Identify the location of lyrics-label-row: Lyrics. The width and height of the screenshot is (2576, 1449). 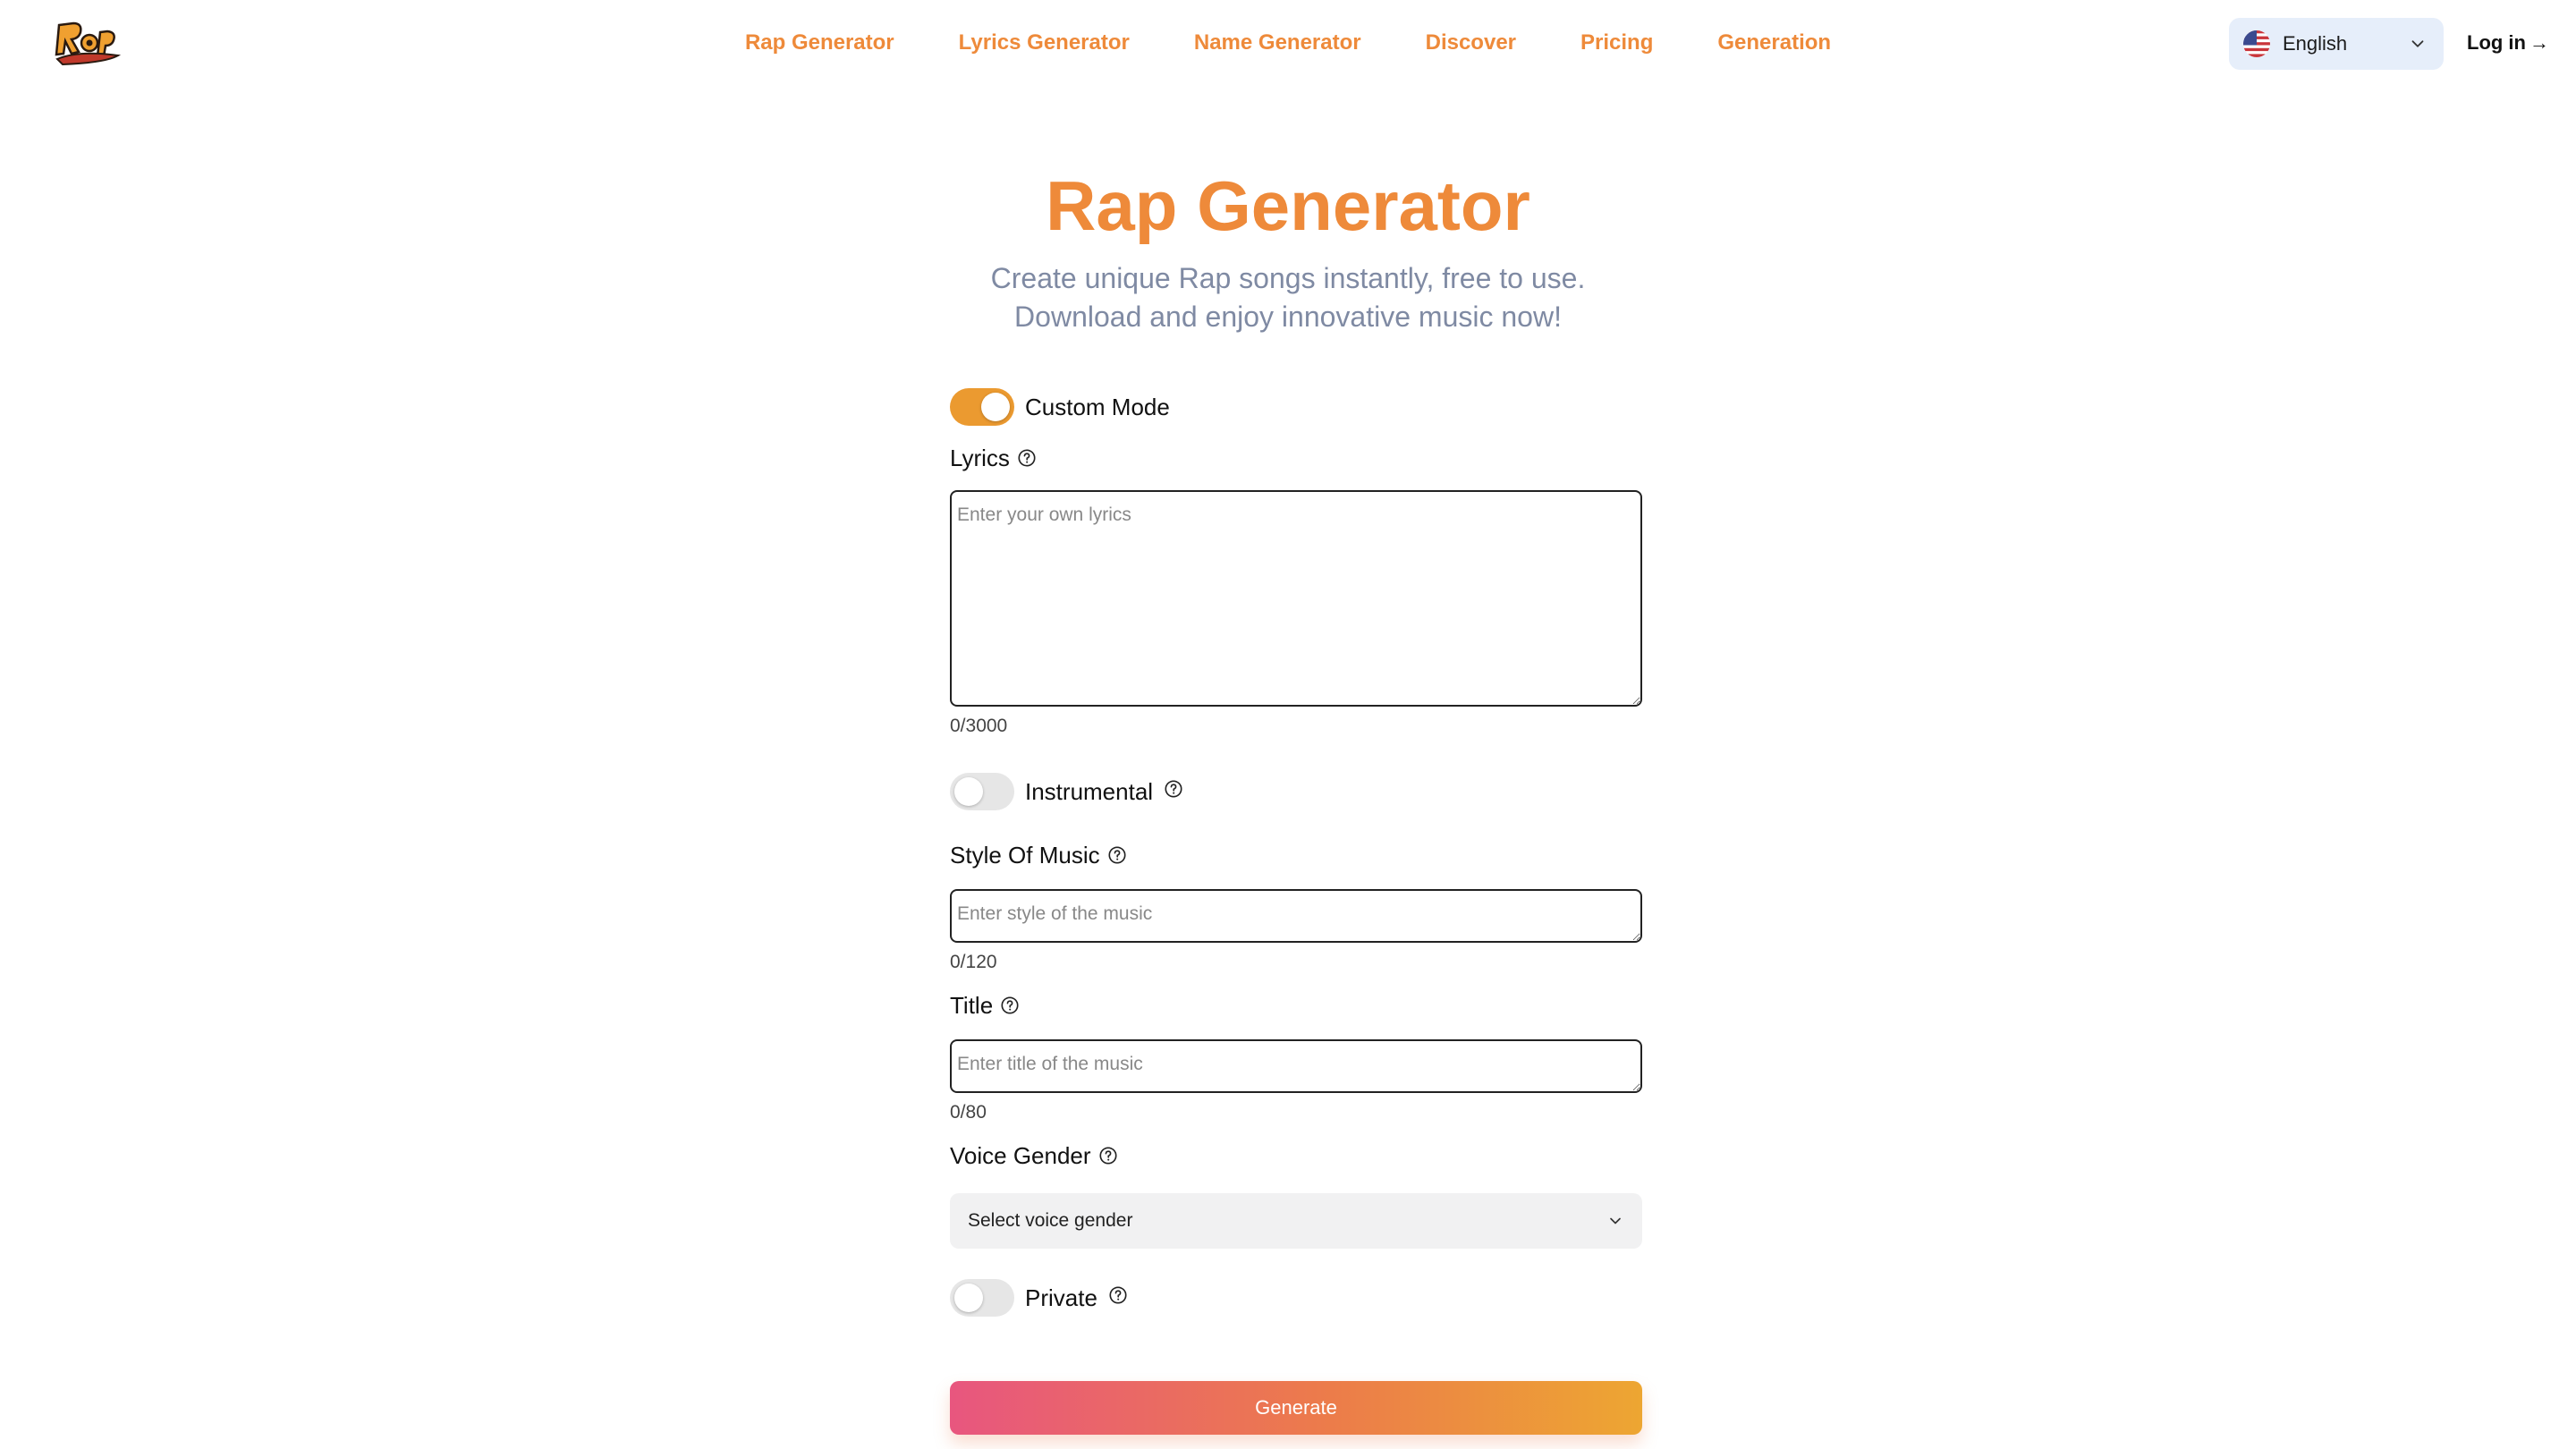
(993, 458).